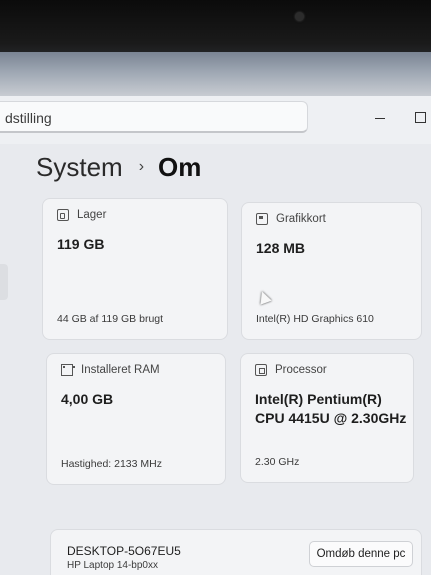 The image size is (431, 575). I want to click on processor-name-line2: CPU 4415U @ 2.30GHz, so click(331, 418).